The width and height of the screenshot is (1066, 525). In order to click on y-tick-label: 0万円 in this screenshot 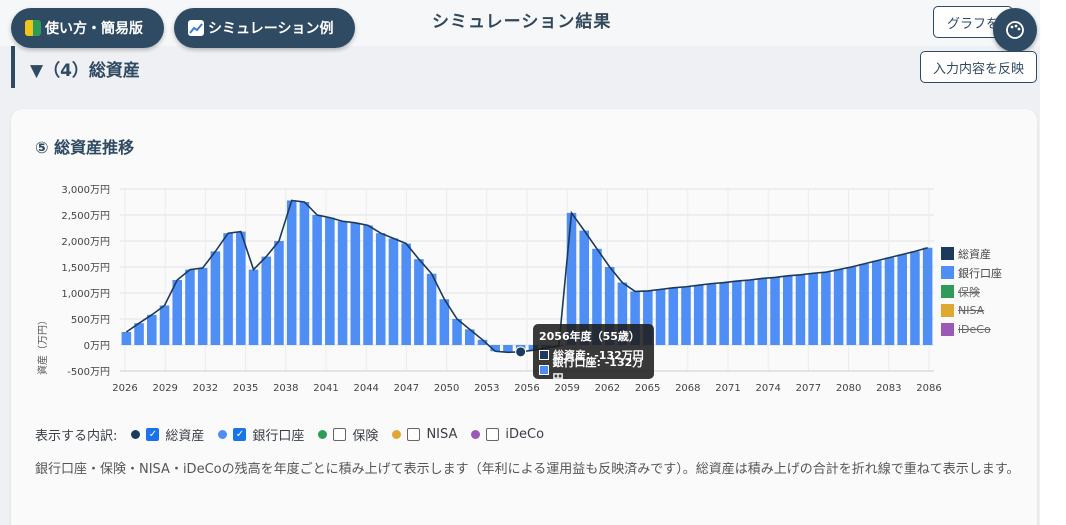, I will do `click(97, 346)`.